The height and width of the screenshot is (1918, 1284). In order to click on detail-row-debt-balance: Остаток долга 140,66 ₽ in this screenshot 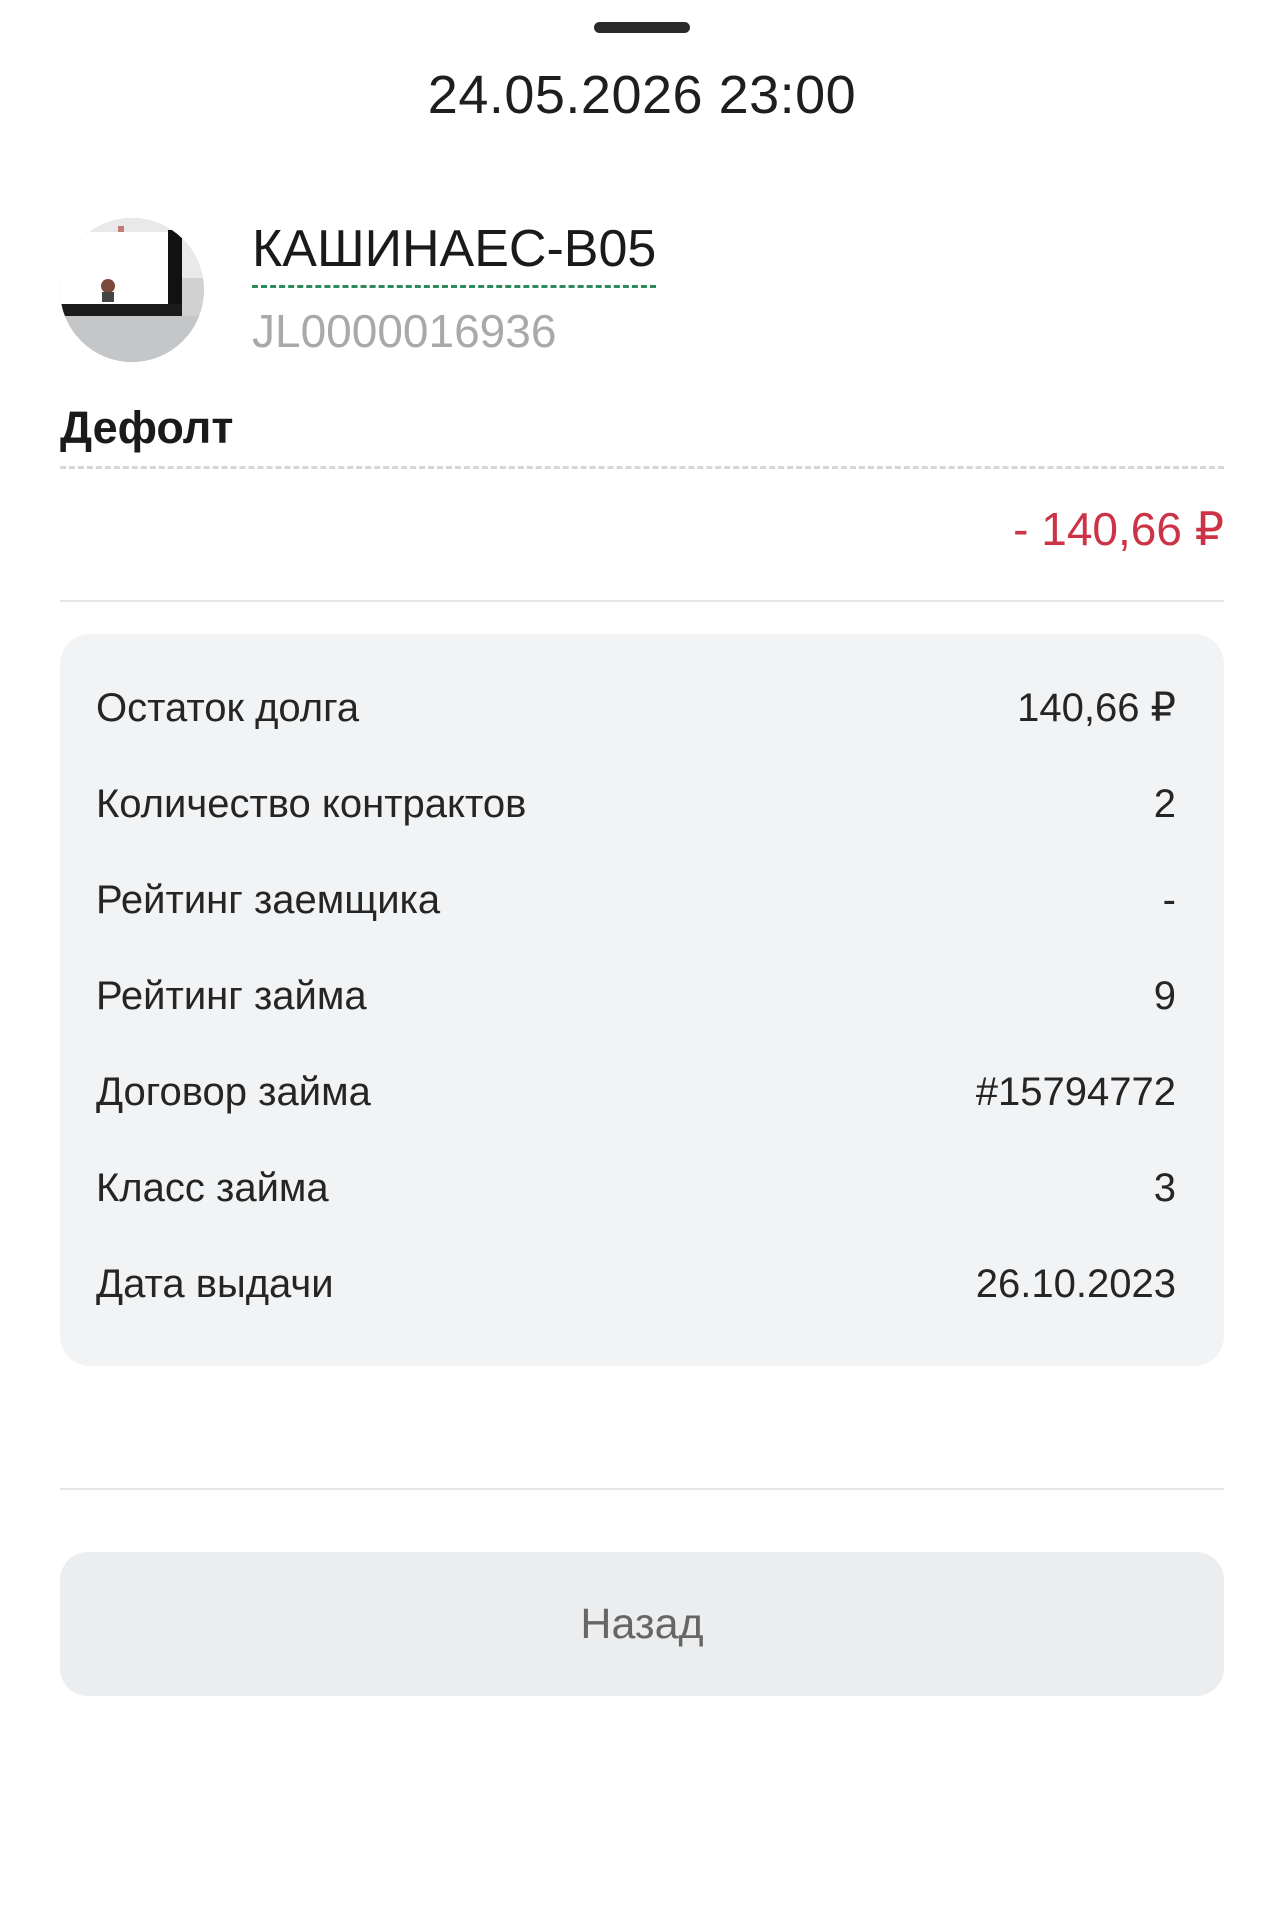, I will do `click(636, 708)`.